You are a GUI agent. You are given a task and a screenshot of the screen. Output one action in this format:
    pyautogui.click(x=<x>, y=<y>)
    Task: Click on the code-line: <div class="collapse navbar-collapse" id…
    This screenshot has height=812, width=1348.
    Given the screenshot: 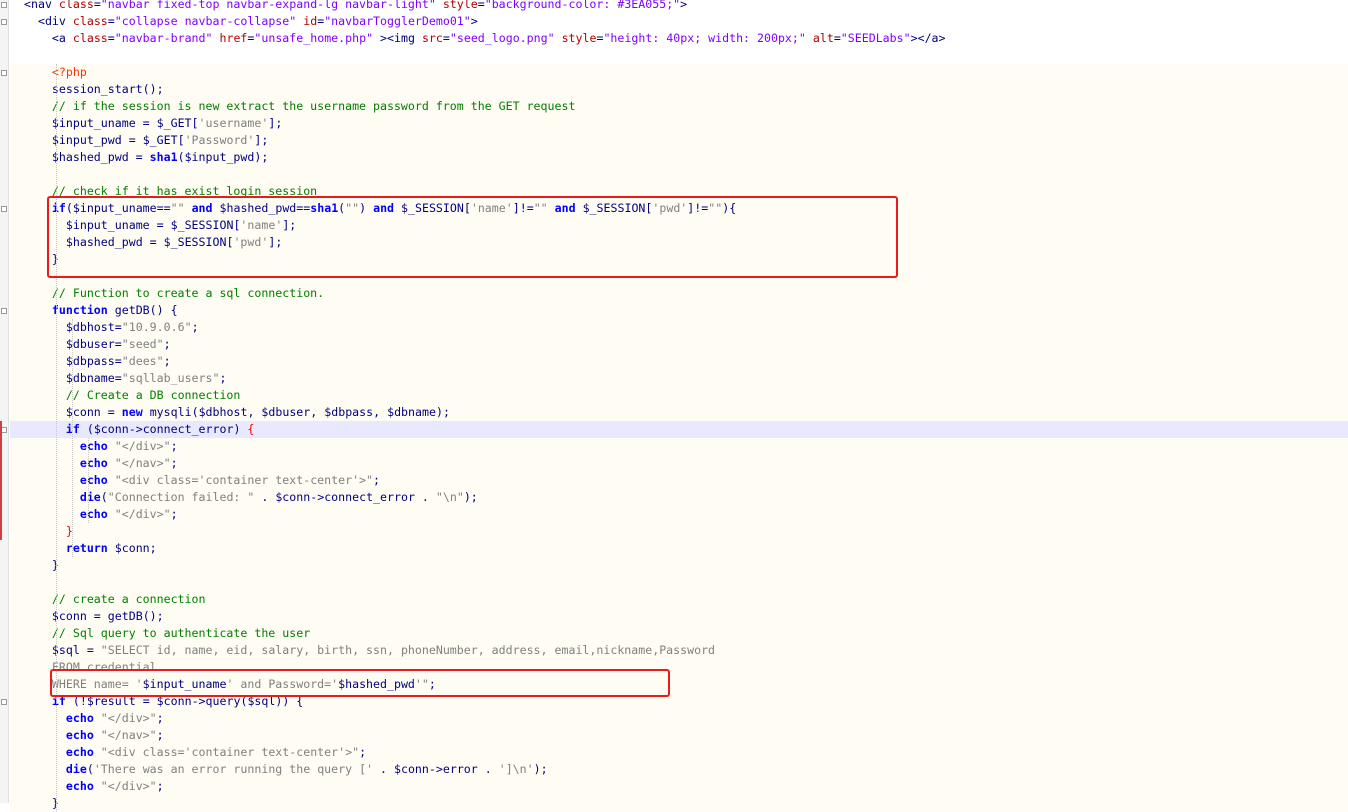 What is the action you would take?
    pyautogui.click(x=679, y=21)
    